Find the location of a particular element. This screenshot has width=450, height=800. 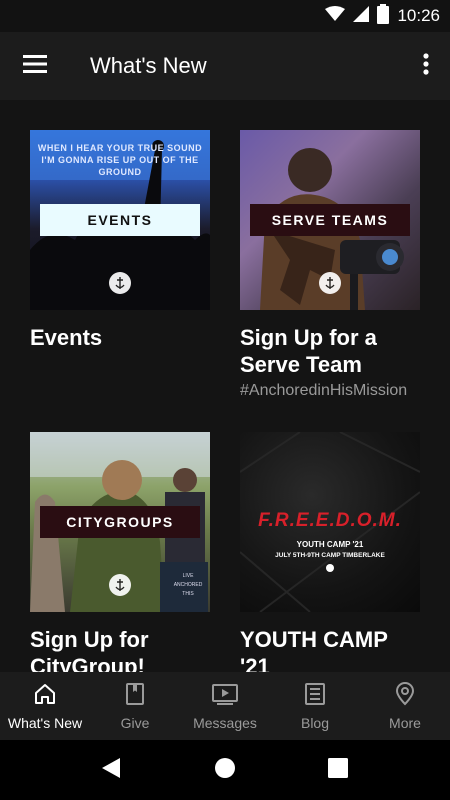

bottom-navigation: What's New Give Messages Blog More is located at coordinates (225, 706).